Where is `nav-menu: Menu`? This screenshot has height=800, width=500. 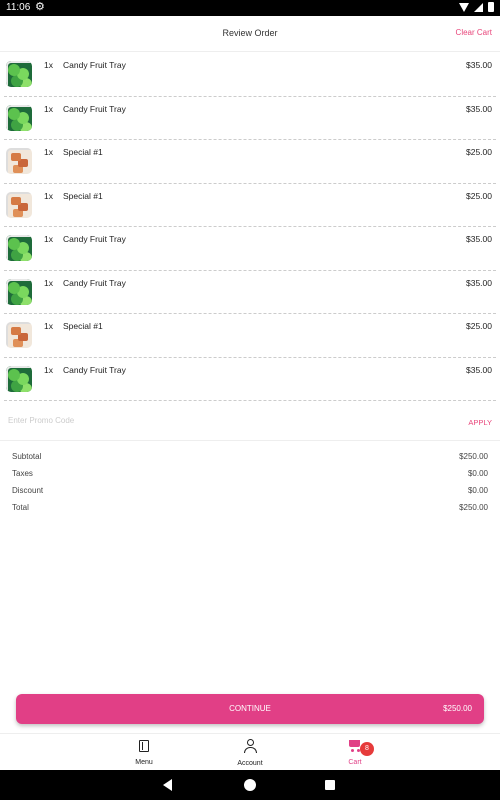
nav-menu: Menu is located at coordinates (144, 752).